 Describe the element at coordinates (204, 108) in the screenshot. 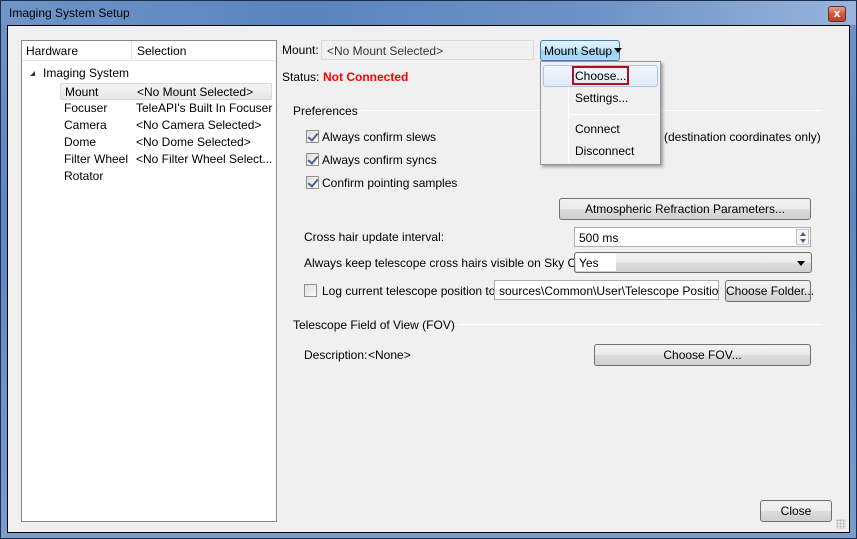

I see `tree-item-selection: TeleAPI's Built In Focuser` at that location.